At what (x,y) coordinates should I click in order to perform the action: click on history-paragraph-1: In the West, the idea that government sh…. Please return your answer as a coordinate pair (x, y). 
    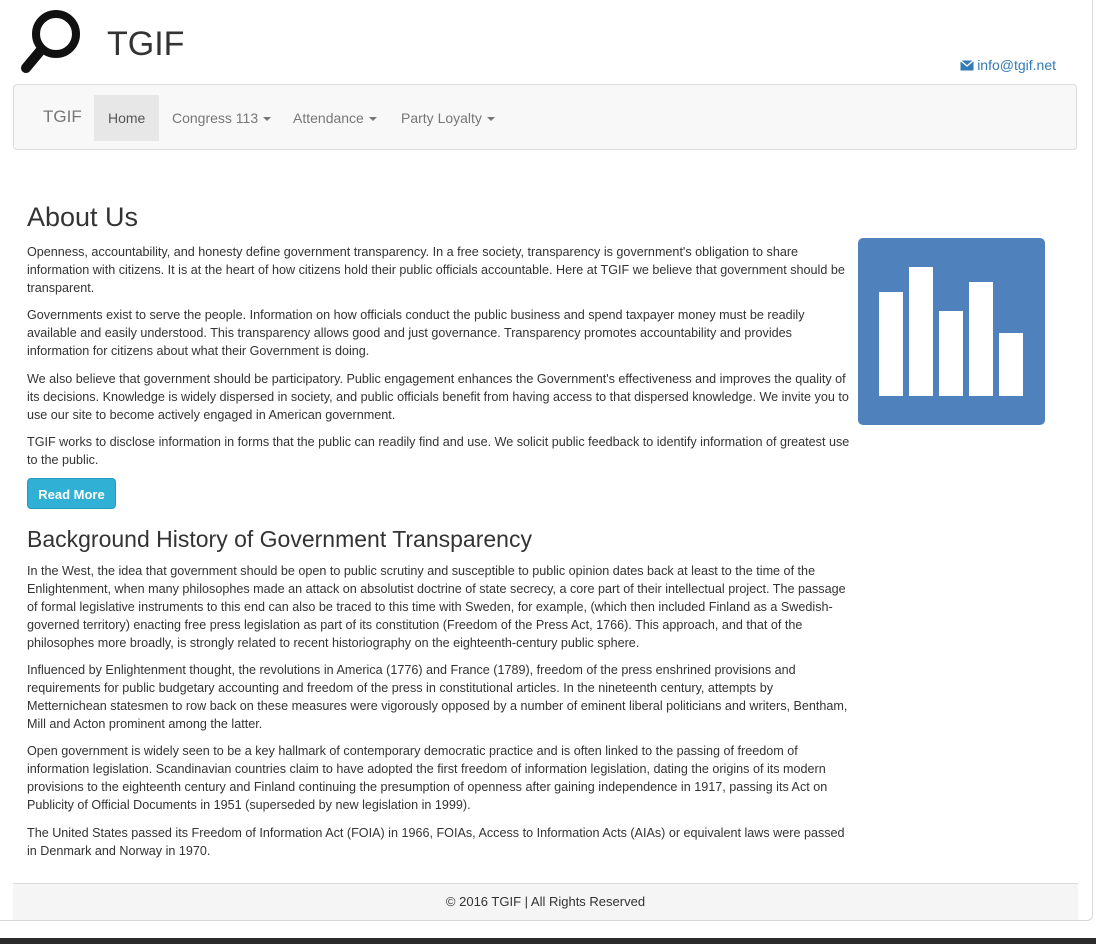
    Looking at the image, I should click on (436, 607).